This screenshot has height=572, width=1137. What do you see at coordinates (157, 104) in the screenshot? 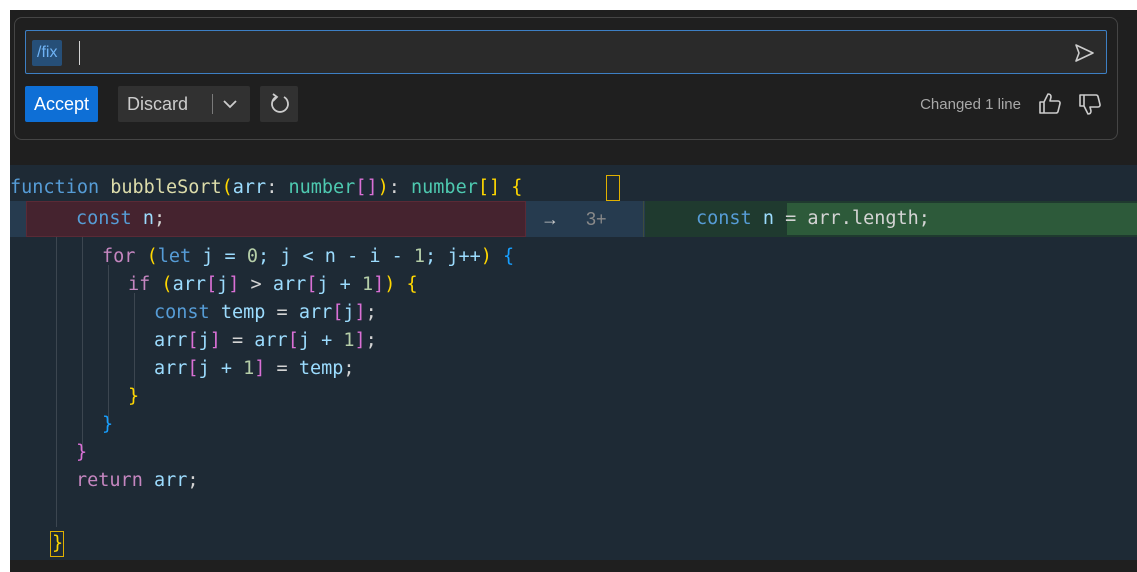
I see `discard-button: Discard` at bounding box center [157, 104].